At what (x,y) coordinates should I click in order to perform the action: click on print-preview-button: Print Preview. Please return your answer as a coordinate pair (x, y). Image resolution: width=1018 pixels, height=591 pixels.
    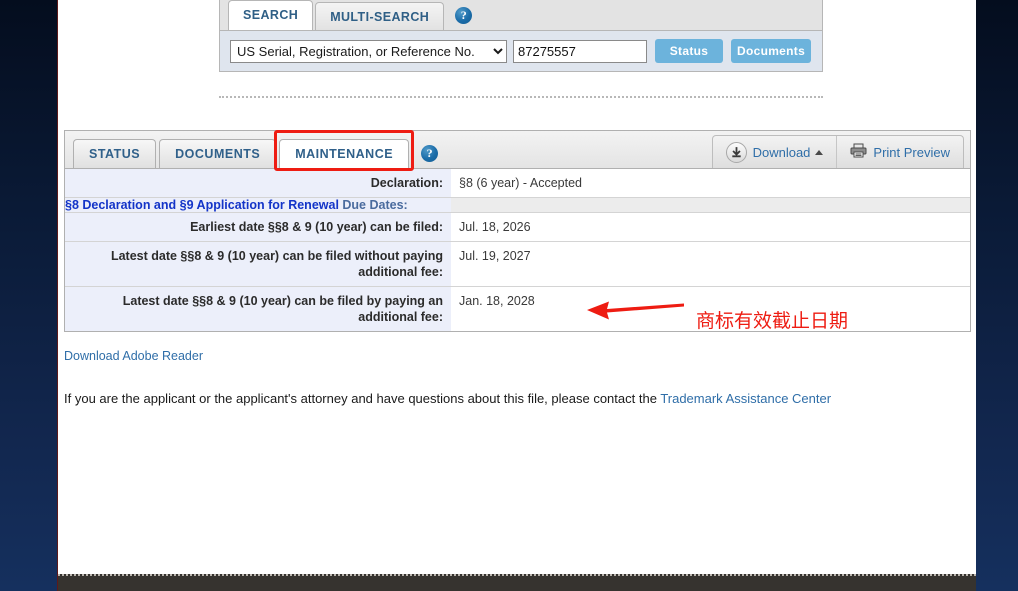
    Looking at the image, I should click on (899, 152).